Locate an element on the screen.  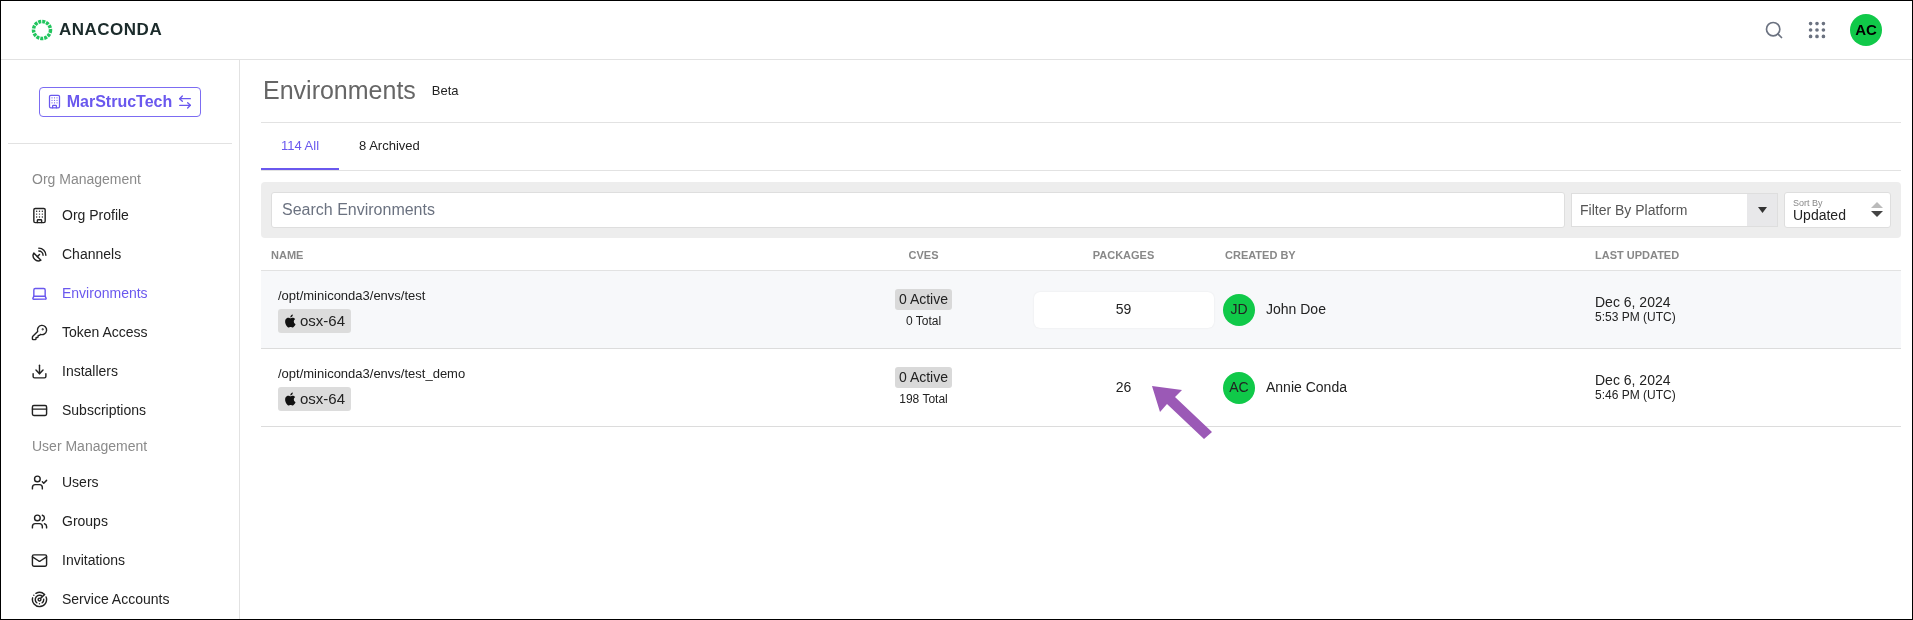
building-icon is located at coordinates (54, 101).